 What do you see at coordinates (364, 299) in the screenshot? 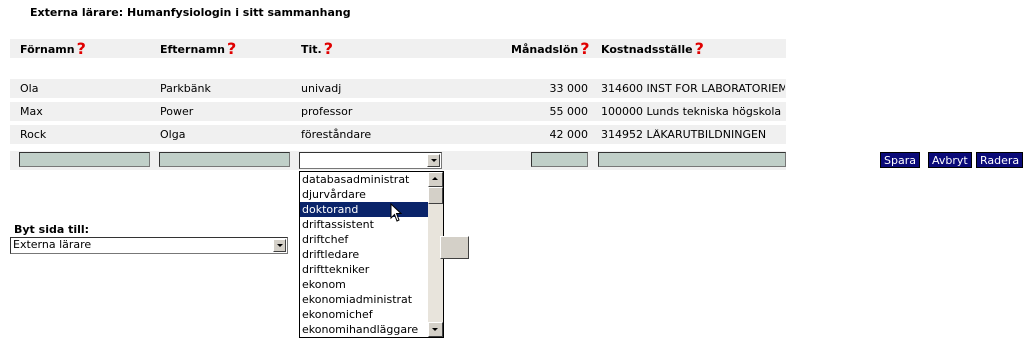
I see `list-item: ekonomiadministrat` at bounding box center [364, 299].